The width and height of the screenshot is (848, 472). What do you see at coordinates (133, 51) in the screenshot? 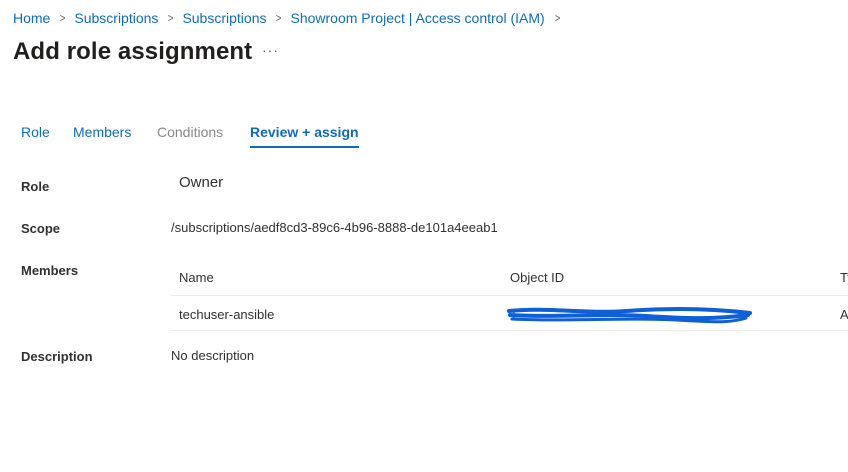
I see `page-title: Add role assignment` at bounding box center [133, 51].